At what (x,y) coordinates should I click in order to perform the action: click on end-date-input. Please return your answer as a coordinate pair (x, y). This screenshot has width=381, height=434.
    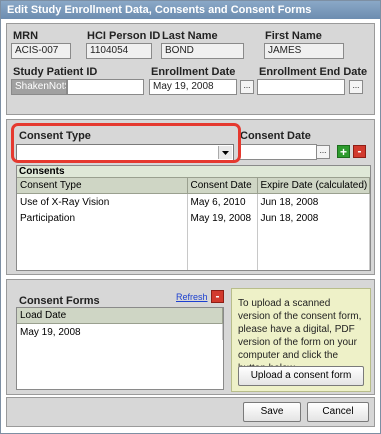
    Looking at the image, I should click on (301, 87).